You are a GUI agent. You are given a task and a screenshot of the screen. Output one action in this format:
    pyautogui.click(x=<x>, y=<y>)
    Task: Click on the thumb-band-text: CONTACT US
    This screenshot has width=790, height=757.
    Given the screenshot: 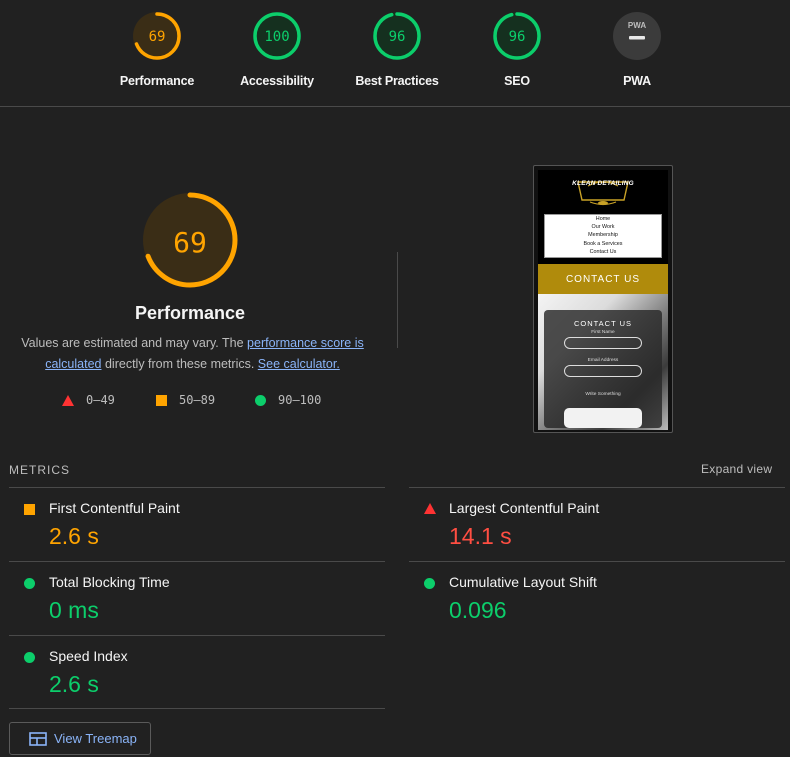 What is the action you would take?
    pyautogui.click(x=603, y=279)
    